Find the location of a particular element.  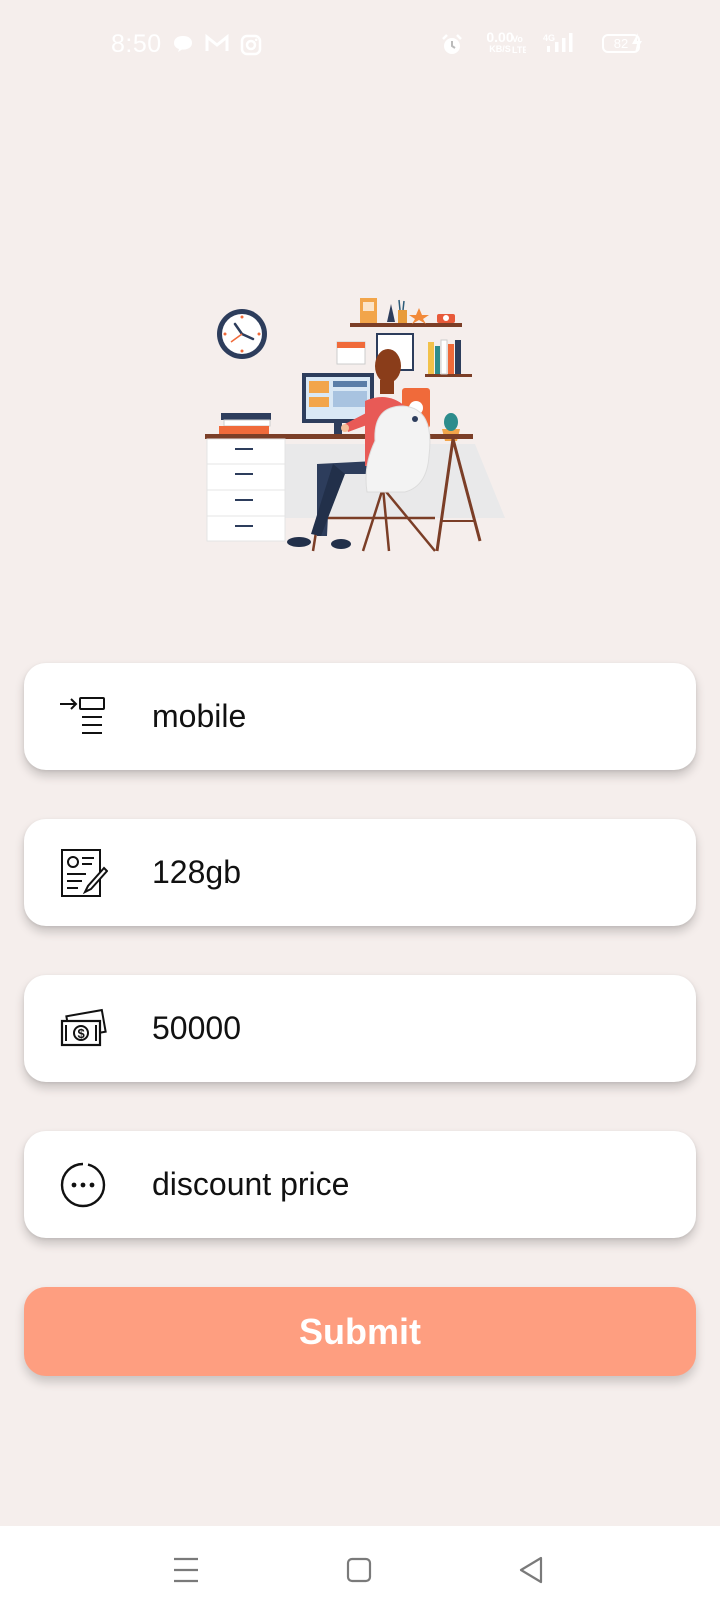

status-bar: 8:50 0.00 KB/S Vo LTE 4G 82 is located at coordinates (360, 45).